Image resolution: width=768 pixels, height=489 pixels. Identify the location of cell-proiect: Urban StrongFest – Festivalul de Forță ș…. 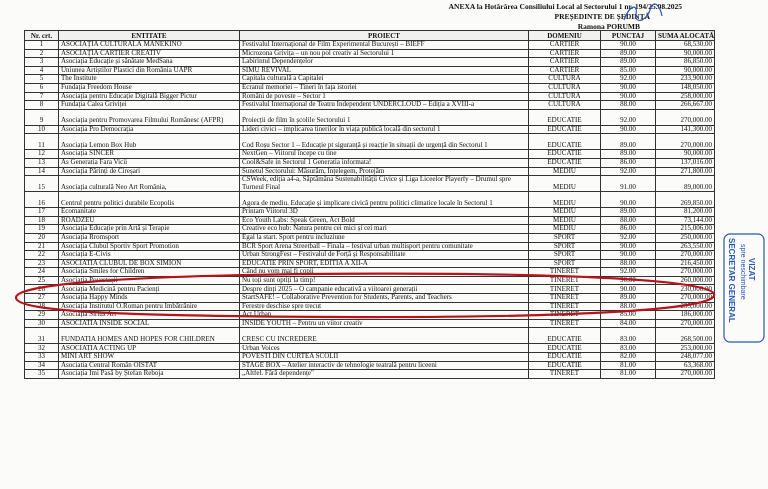
(384, 255).